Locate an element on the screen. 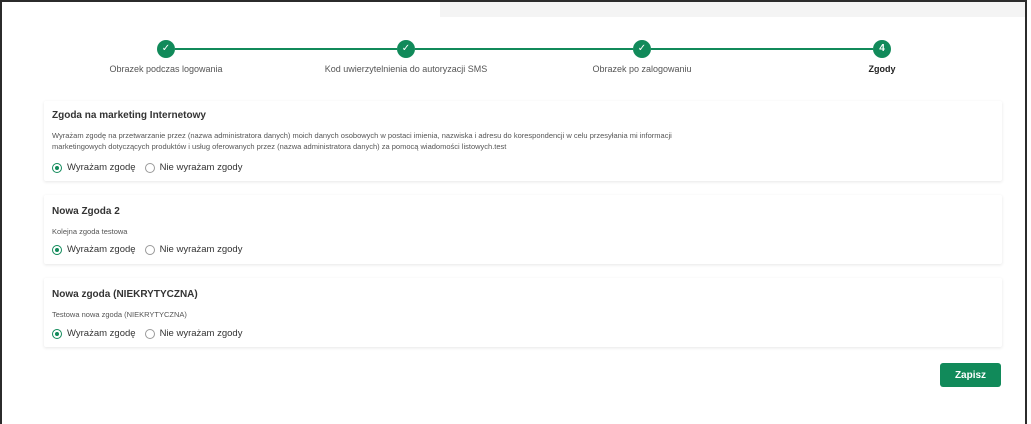 This screenshot has width=1031, height=424. save-button: Zapisz is located at coordinates (970, 375).